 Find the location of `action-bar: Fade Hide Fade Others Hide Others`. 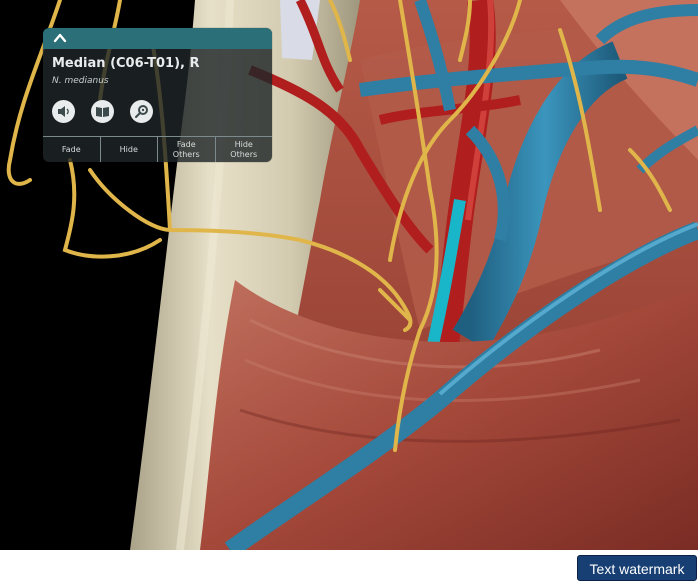

action-bar: Fade Hide Fade Others Hide Others is located at coordinates (157, 149).